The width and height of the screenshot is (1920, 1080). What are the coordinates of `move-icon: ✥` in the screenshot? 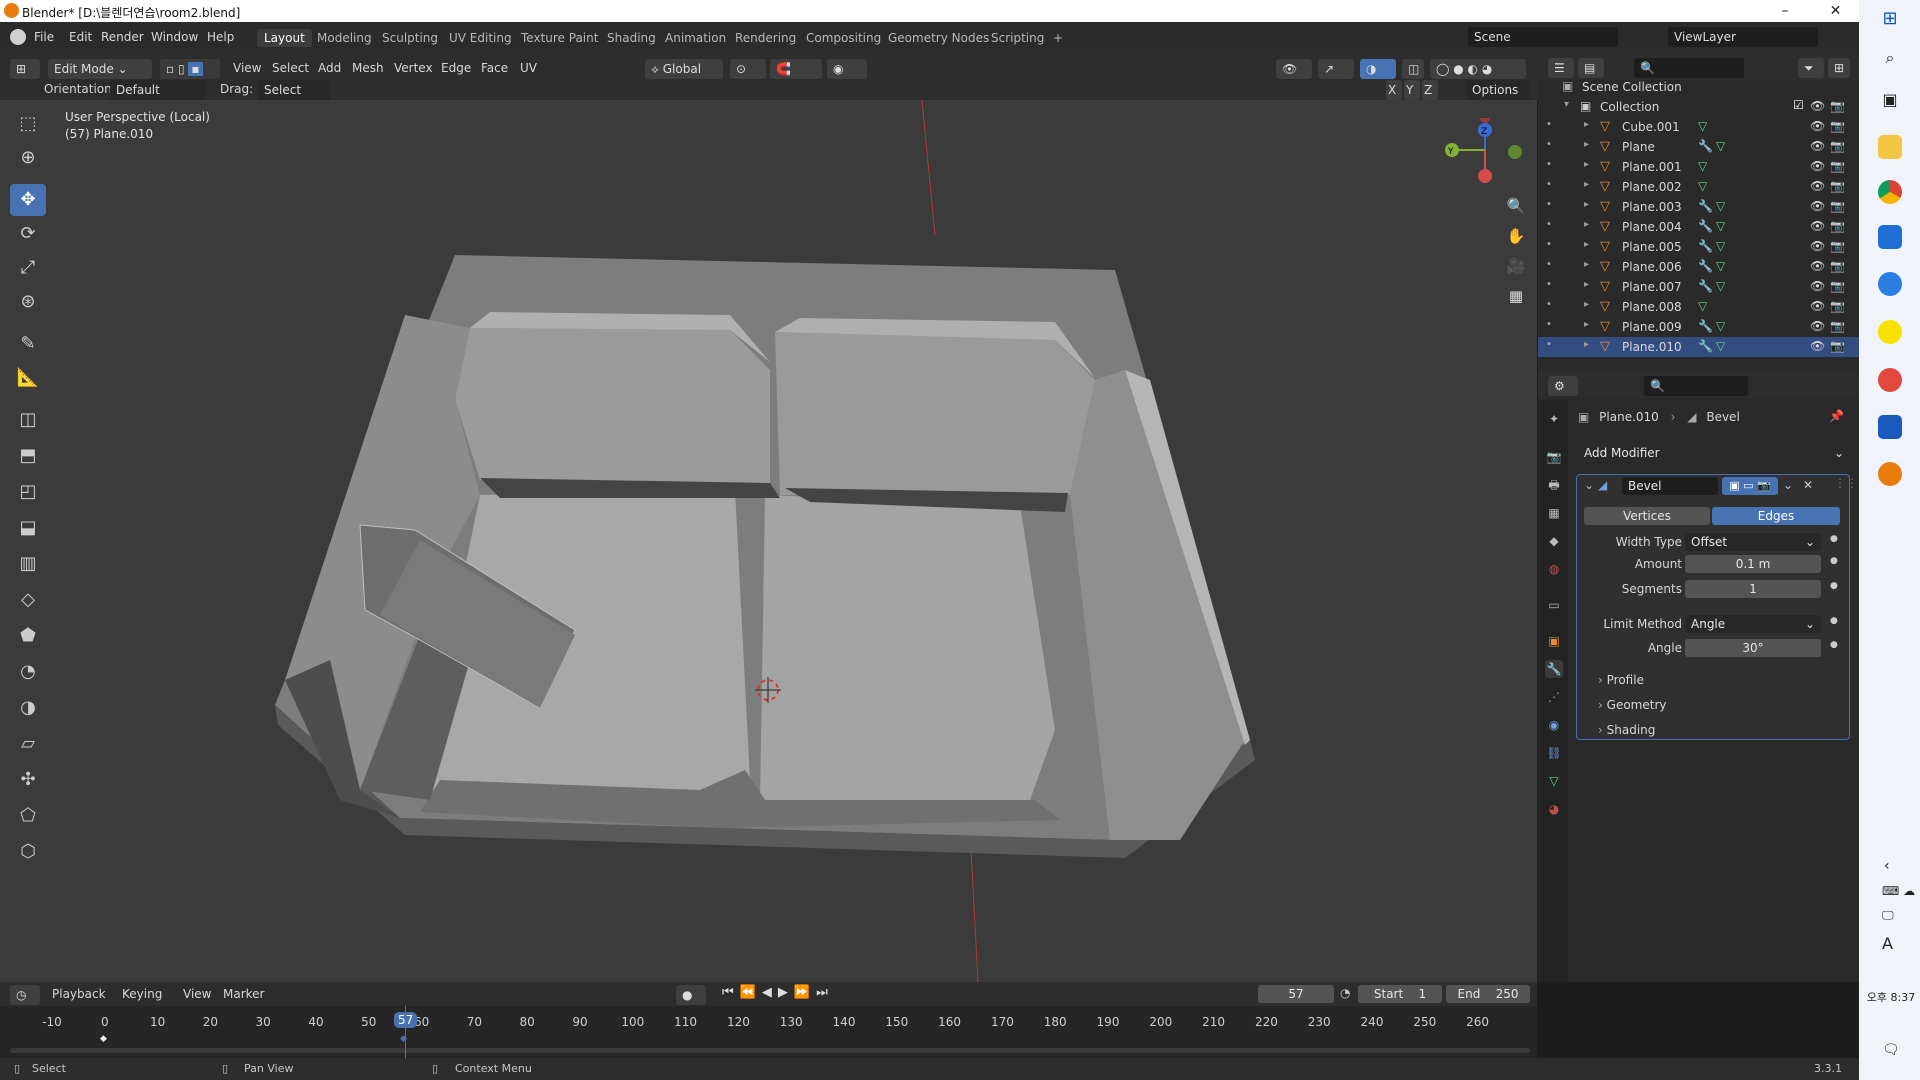 It's located at (28, 200).